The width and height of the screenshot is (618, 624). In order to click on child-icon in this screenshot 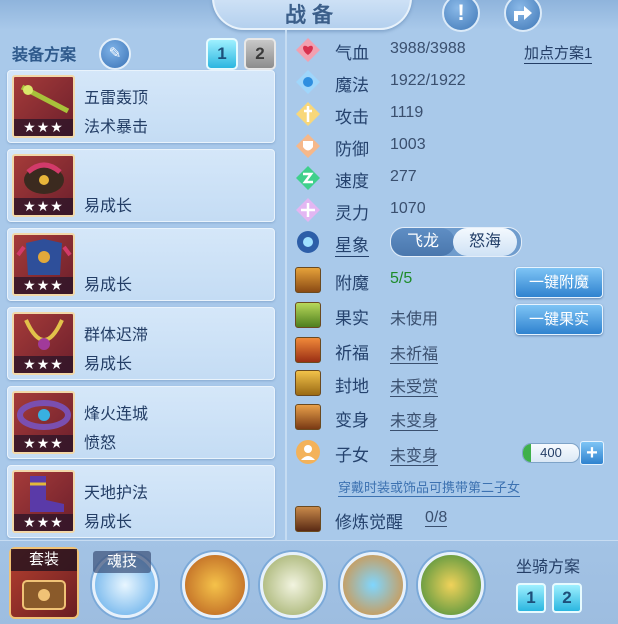, I will do `click(308, 452)`.